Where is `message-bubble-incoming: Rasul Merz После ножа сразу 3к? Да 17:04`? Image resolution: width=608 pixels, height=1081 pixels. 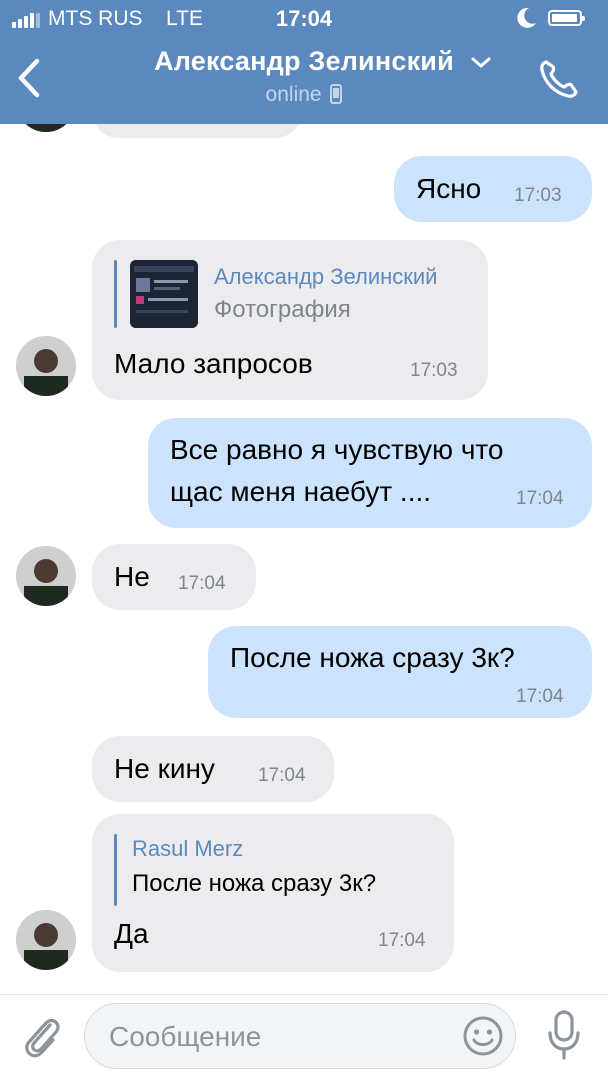
message-bubble-incoming: Rasul Merz После ножа сразу 3к? Да 17:04 is located at coordinates (273, 893).